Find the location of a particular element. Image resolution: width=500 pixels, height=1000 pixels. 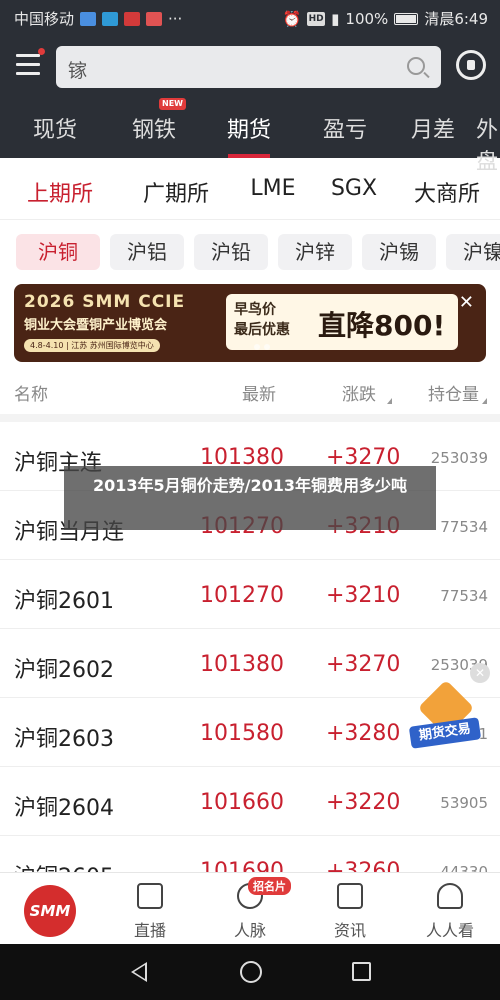

recent-apps-icon is located at coordinates (361, 971).